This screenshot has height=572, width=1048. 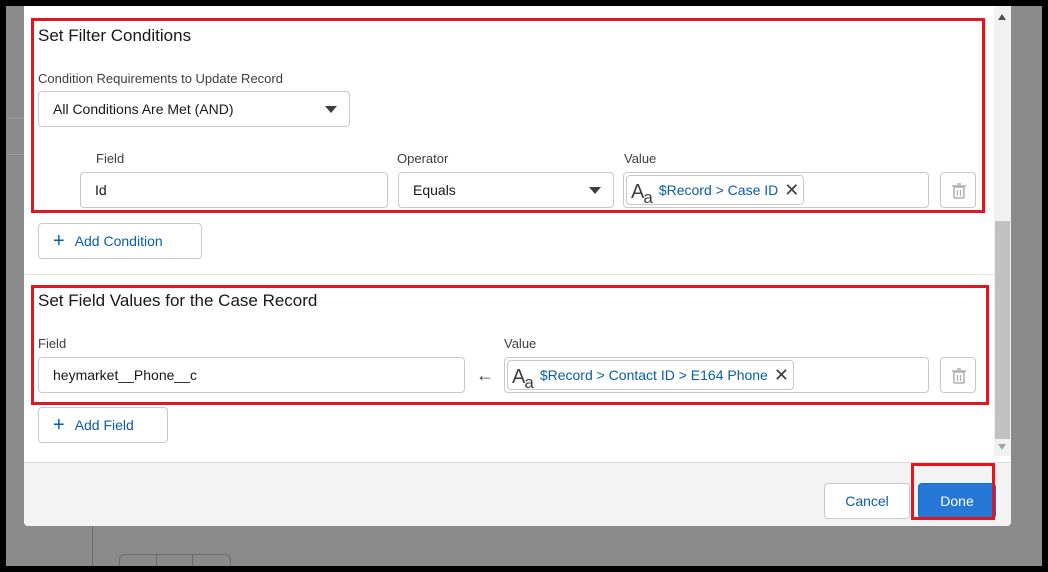 I want to click on condition-operator-select: Equals, so click(x=506, y=190).